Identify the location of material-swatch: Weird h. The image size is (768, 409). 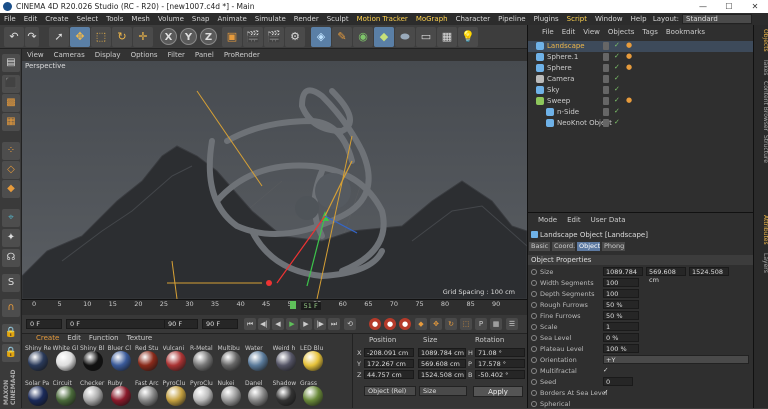
(286, 359).